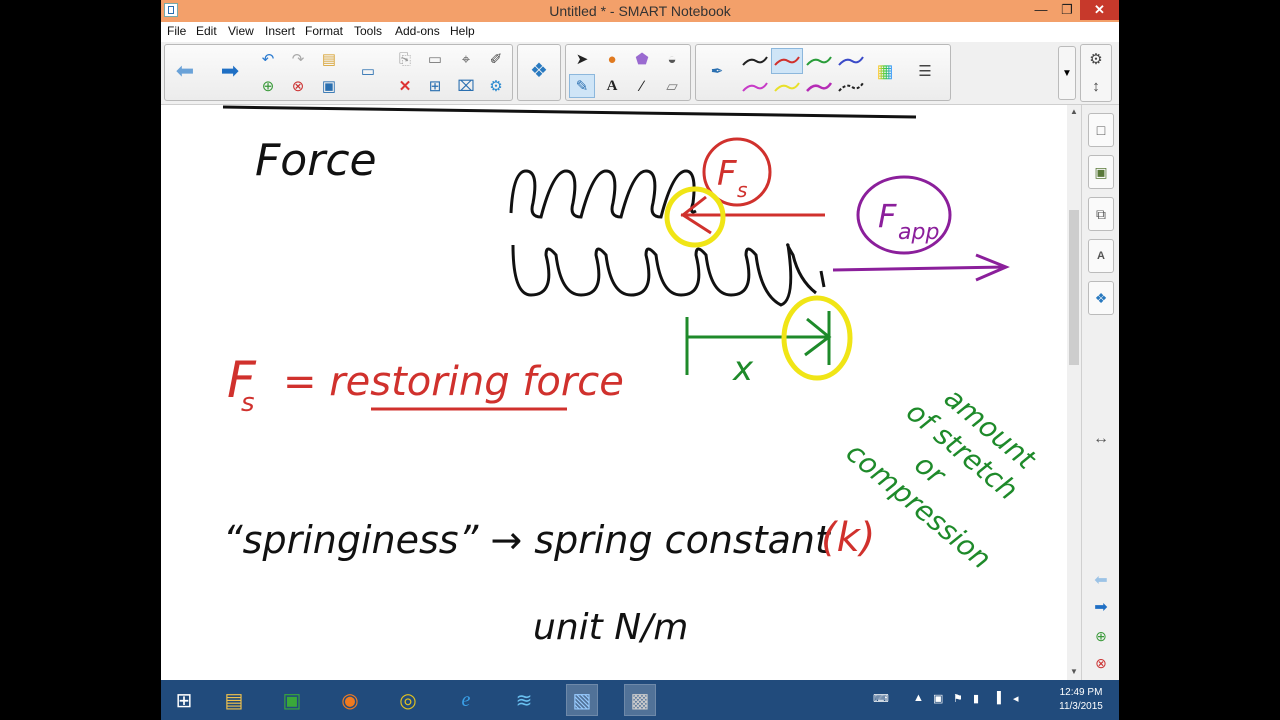  Describe the element at coordinates (582, 59) in the screenshot. I see `select-icon: ➤` at that location.